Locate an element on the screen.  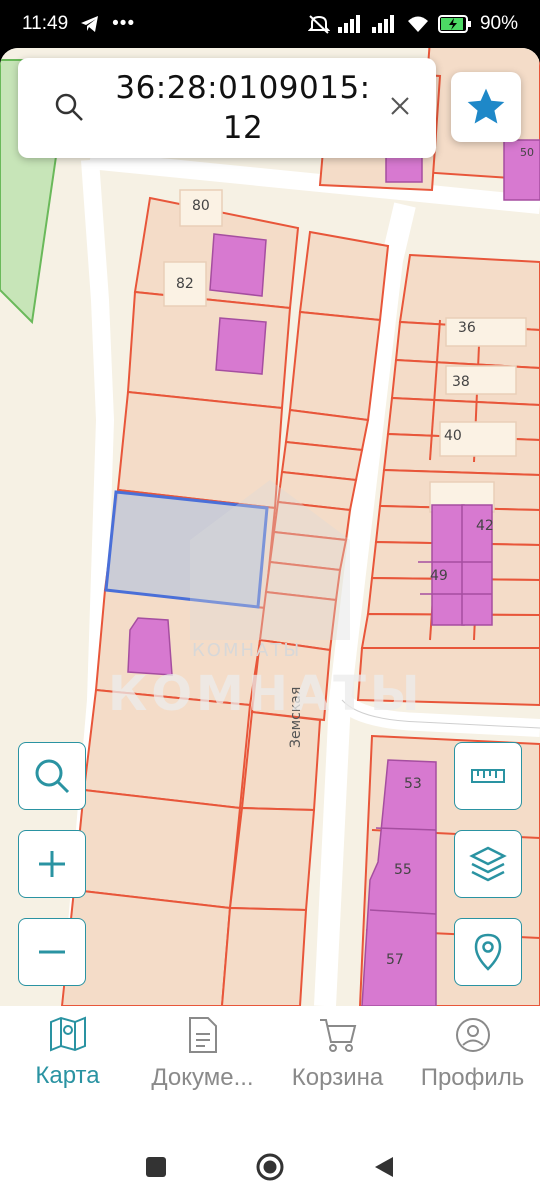
nav-label: Карта is located at coordinates (67, 1075).